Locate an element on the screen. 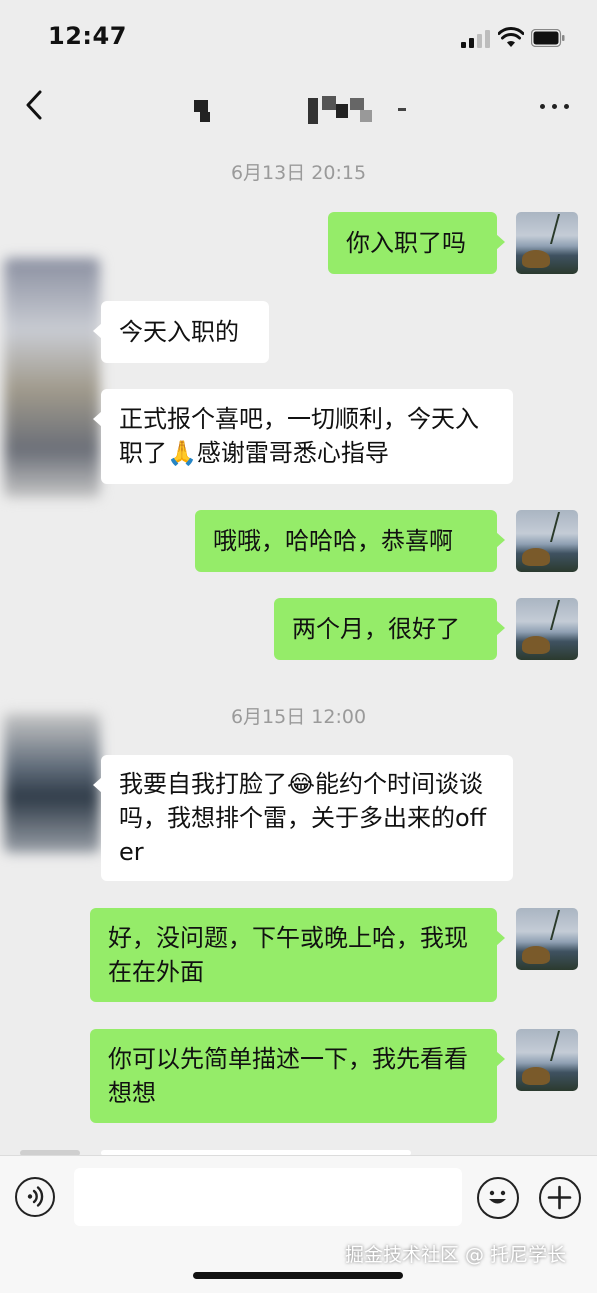 The height and width of the screenshot is (1293, 597). wifi-icon is located at coordinates (511, 37).